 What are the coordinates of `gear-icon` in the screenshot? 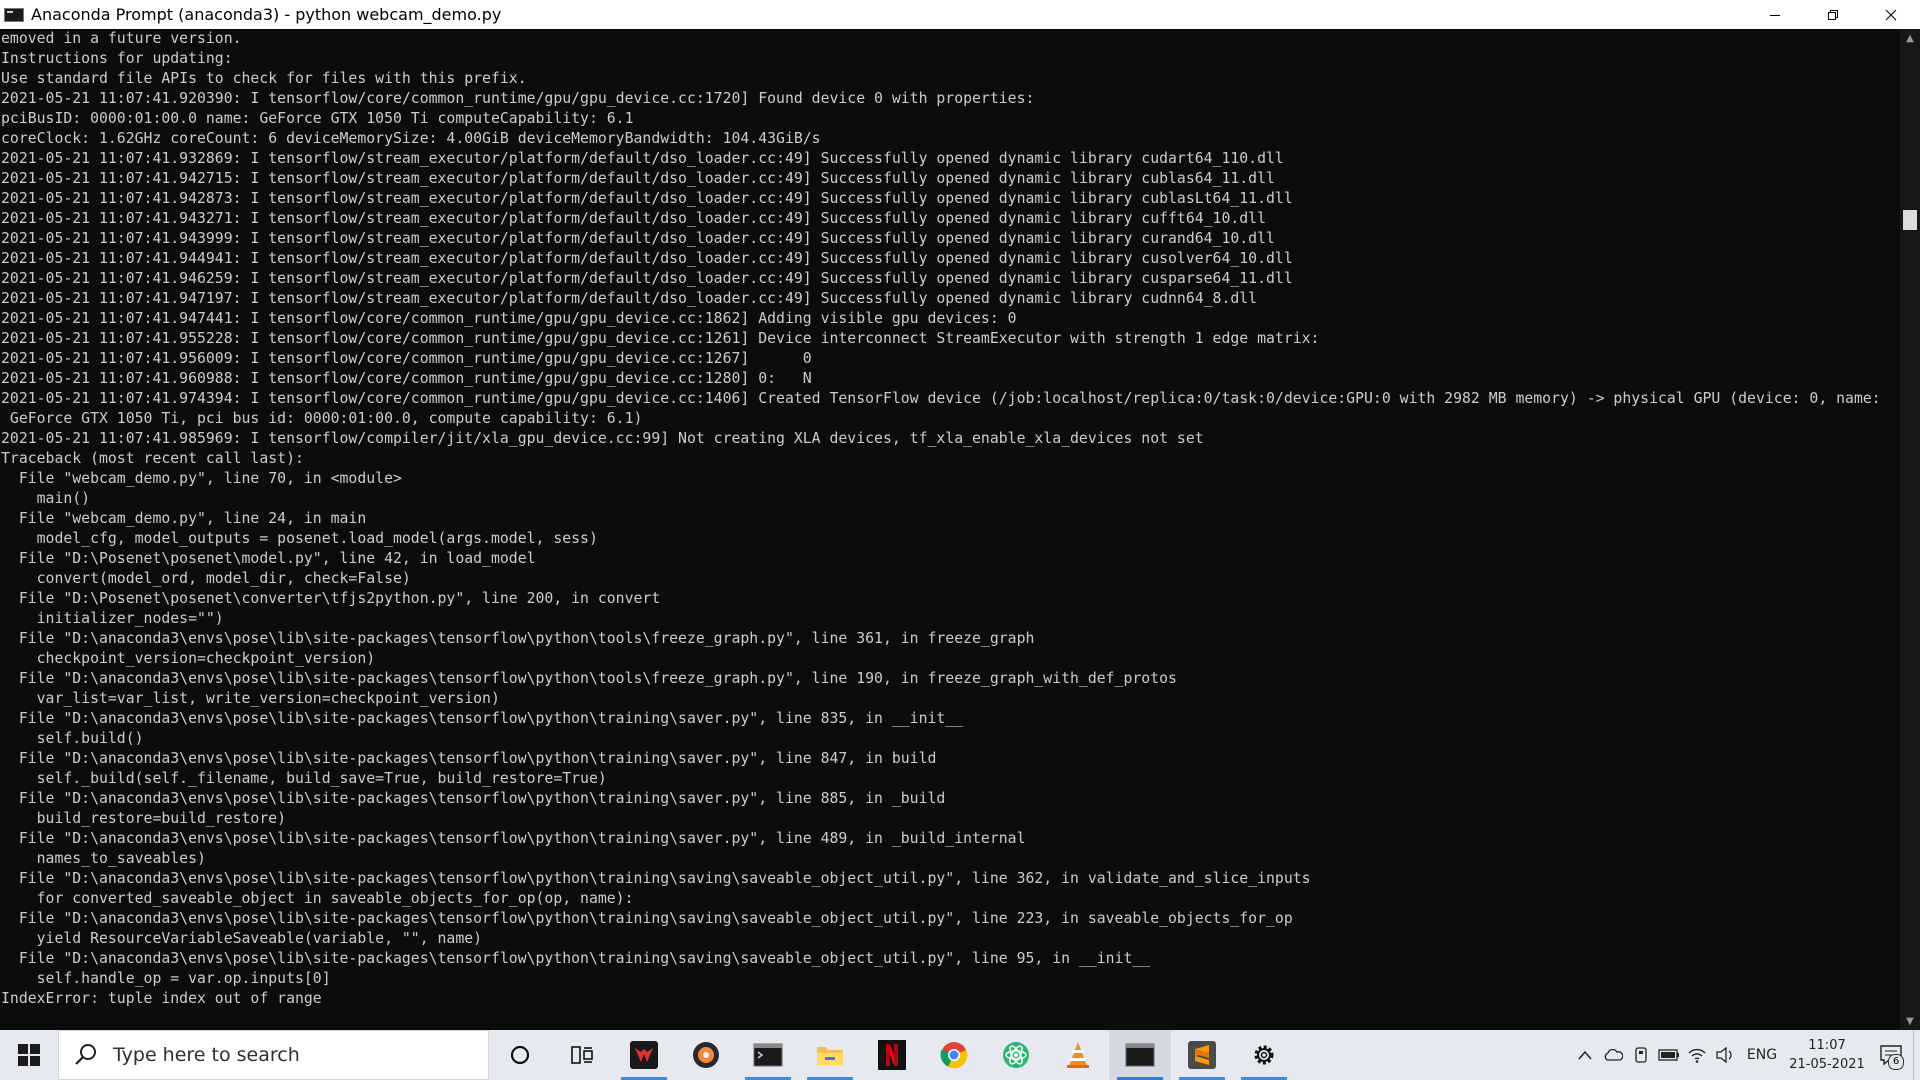 It's located at (1264, 1055).